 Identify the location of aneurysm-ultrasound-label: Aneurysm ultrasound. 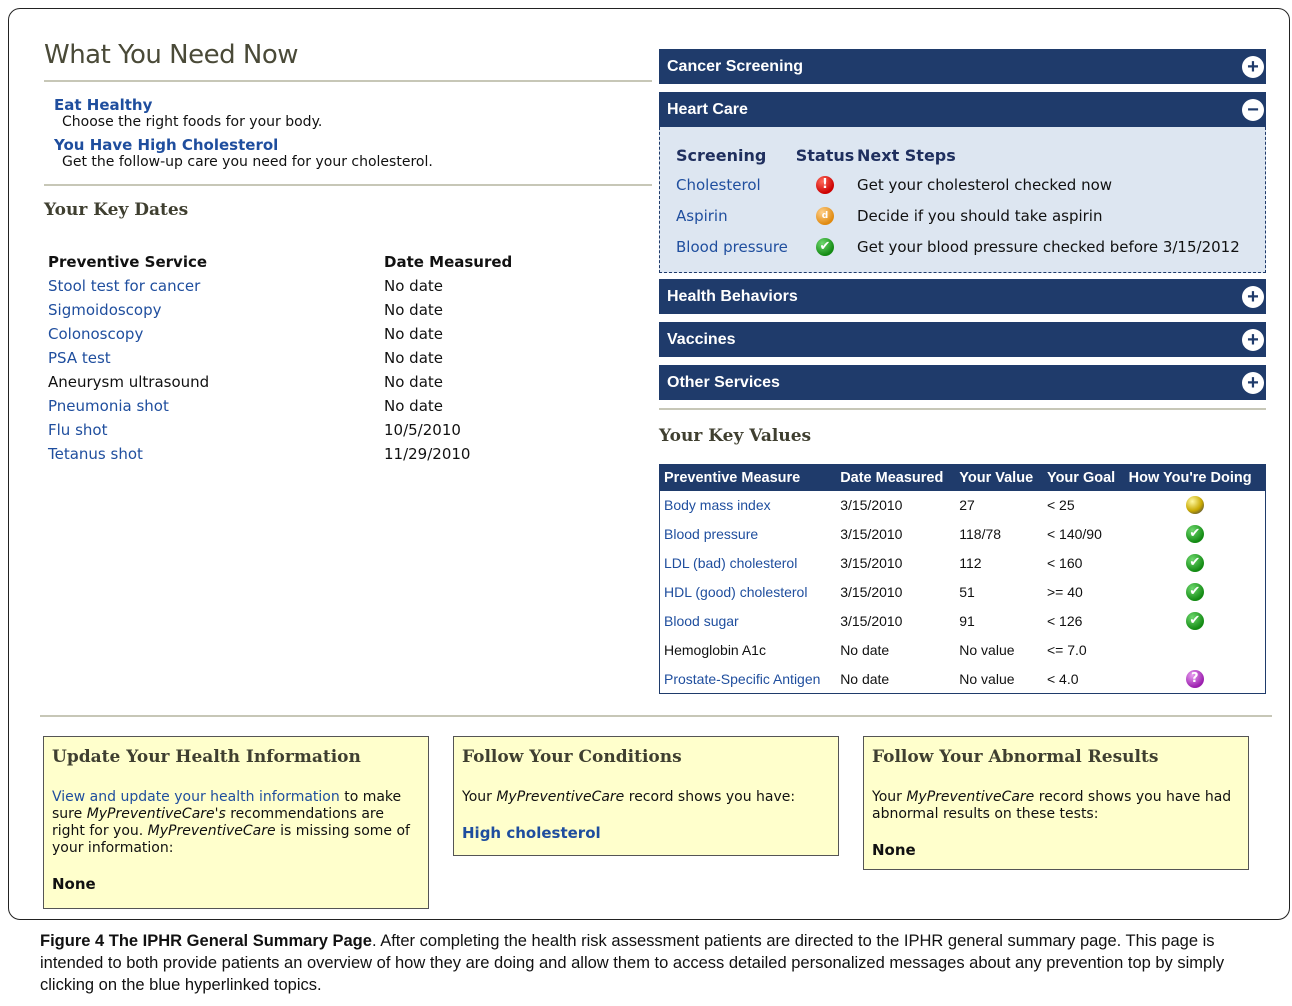
(129, 382).